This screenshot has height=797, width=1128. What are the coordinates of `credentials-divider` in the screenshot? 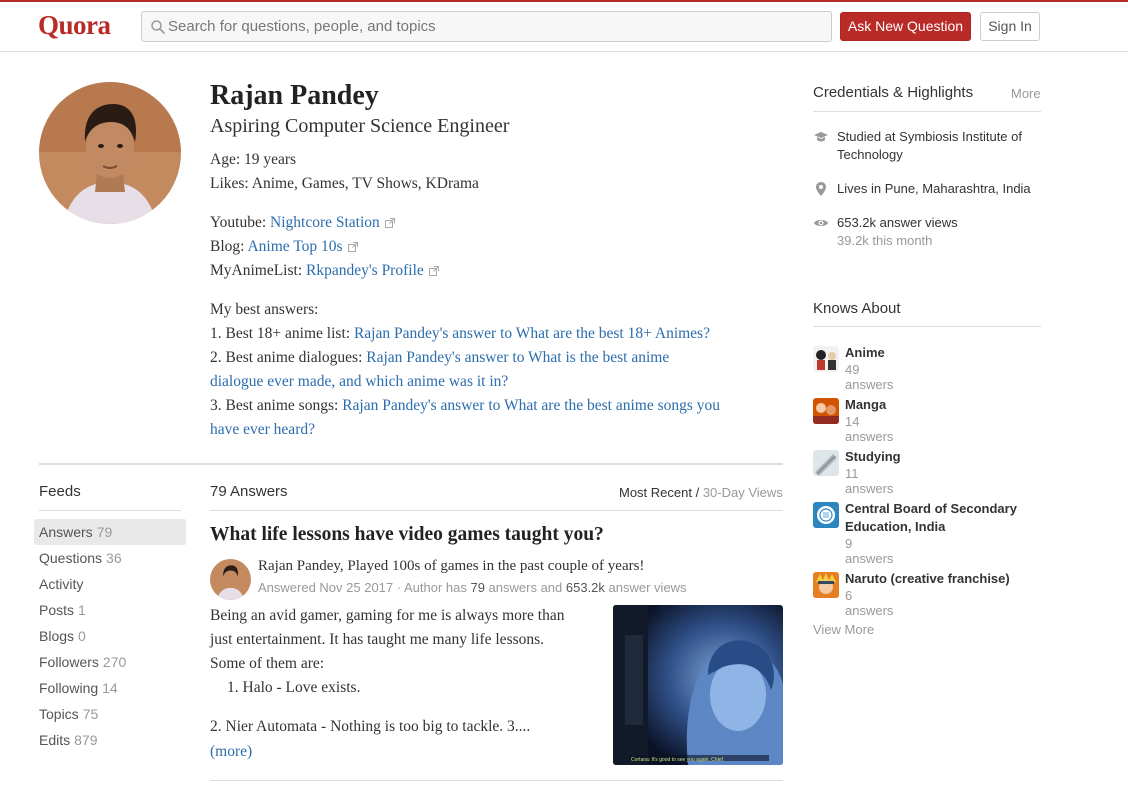 It's located at (927, 111).